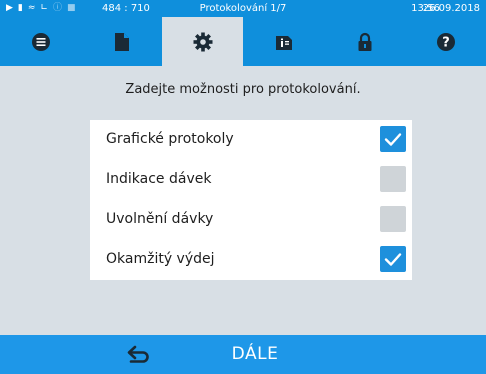 This screenshot has height=374, width=486. I want to click on checkbox-immediate-release, so click(393, 259).